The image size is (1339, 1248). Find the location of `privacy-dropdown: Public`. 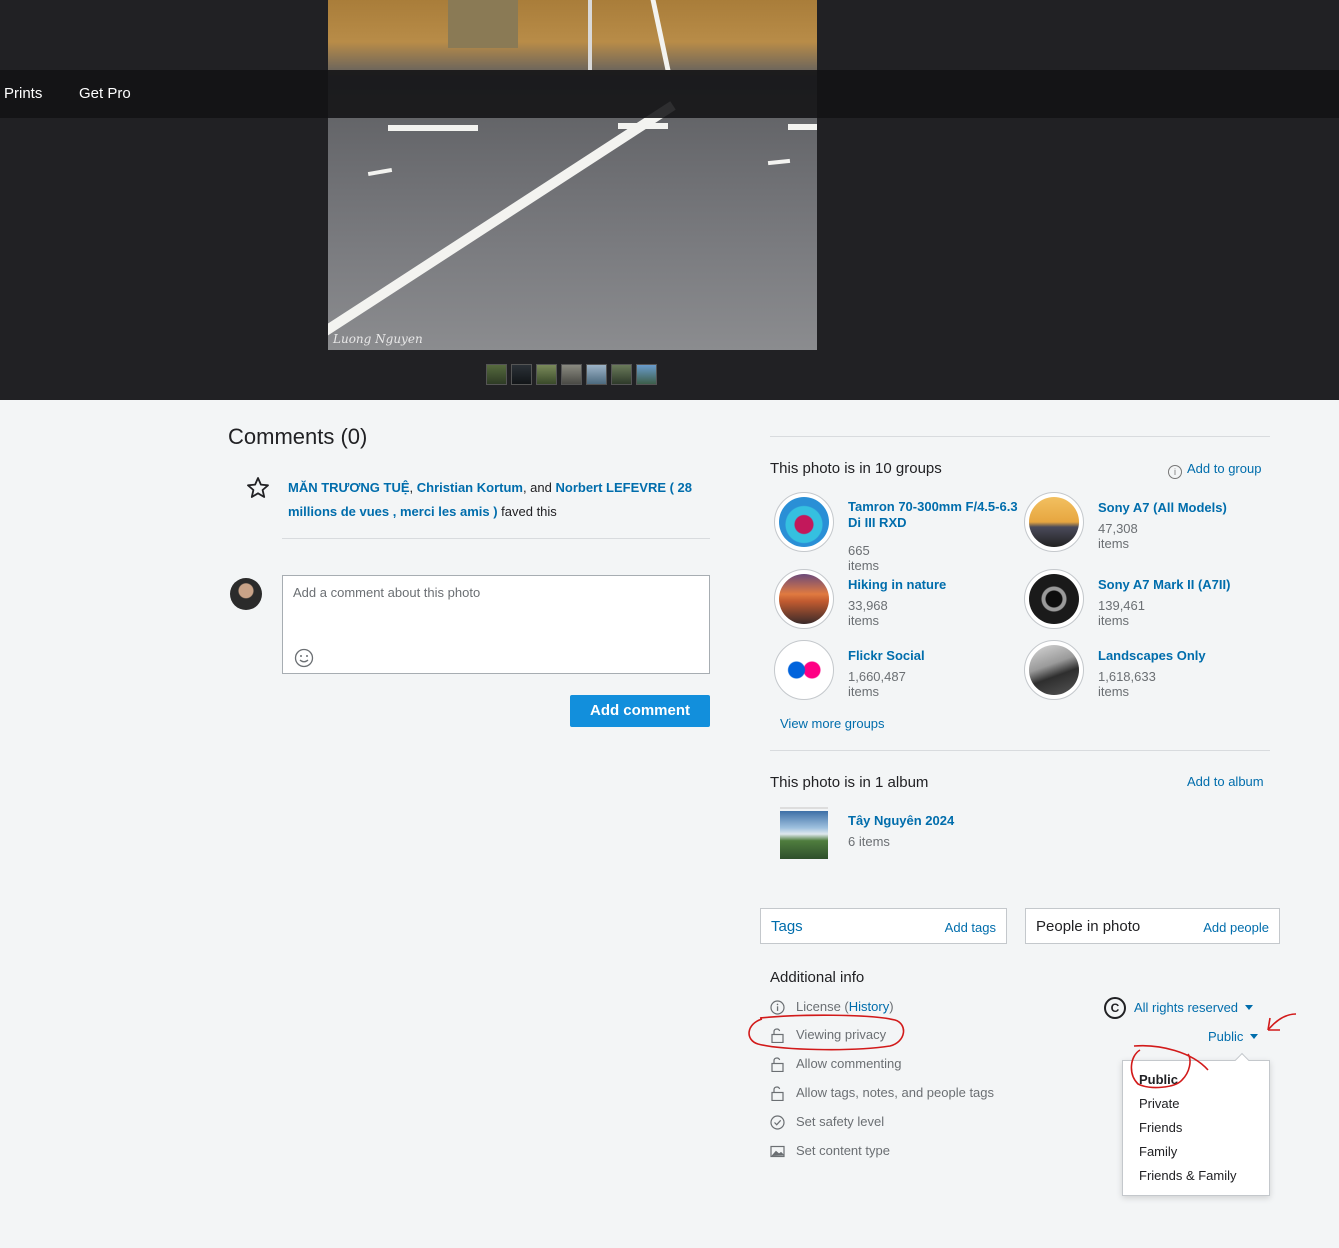

privacy-dropdown: Public is located at coordinates (1233, 1036).